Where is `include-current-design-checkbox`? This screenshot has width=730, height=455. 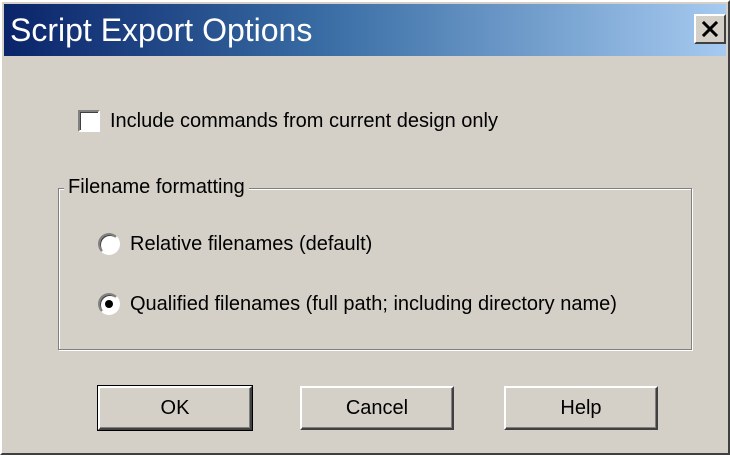 include-current-design-checkbox is located at coordinates (89, 121).